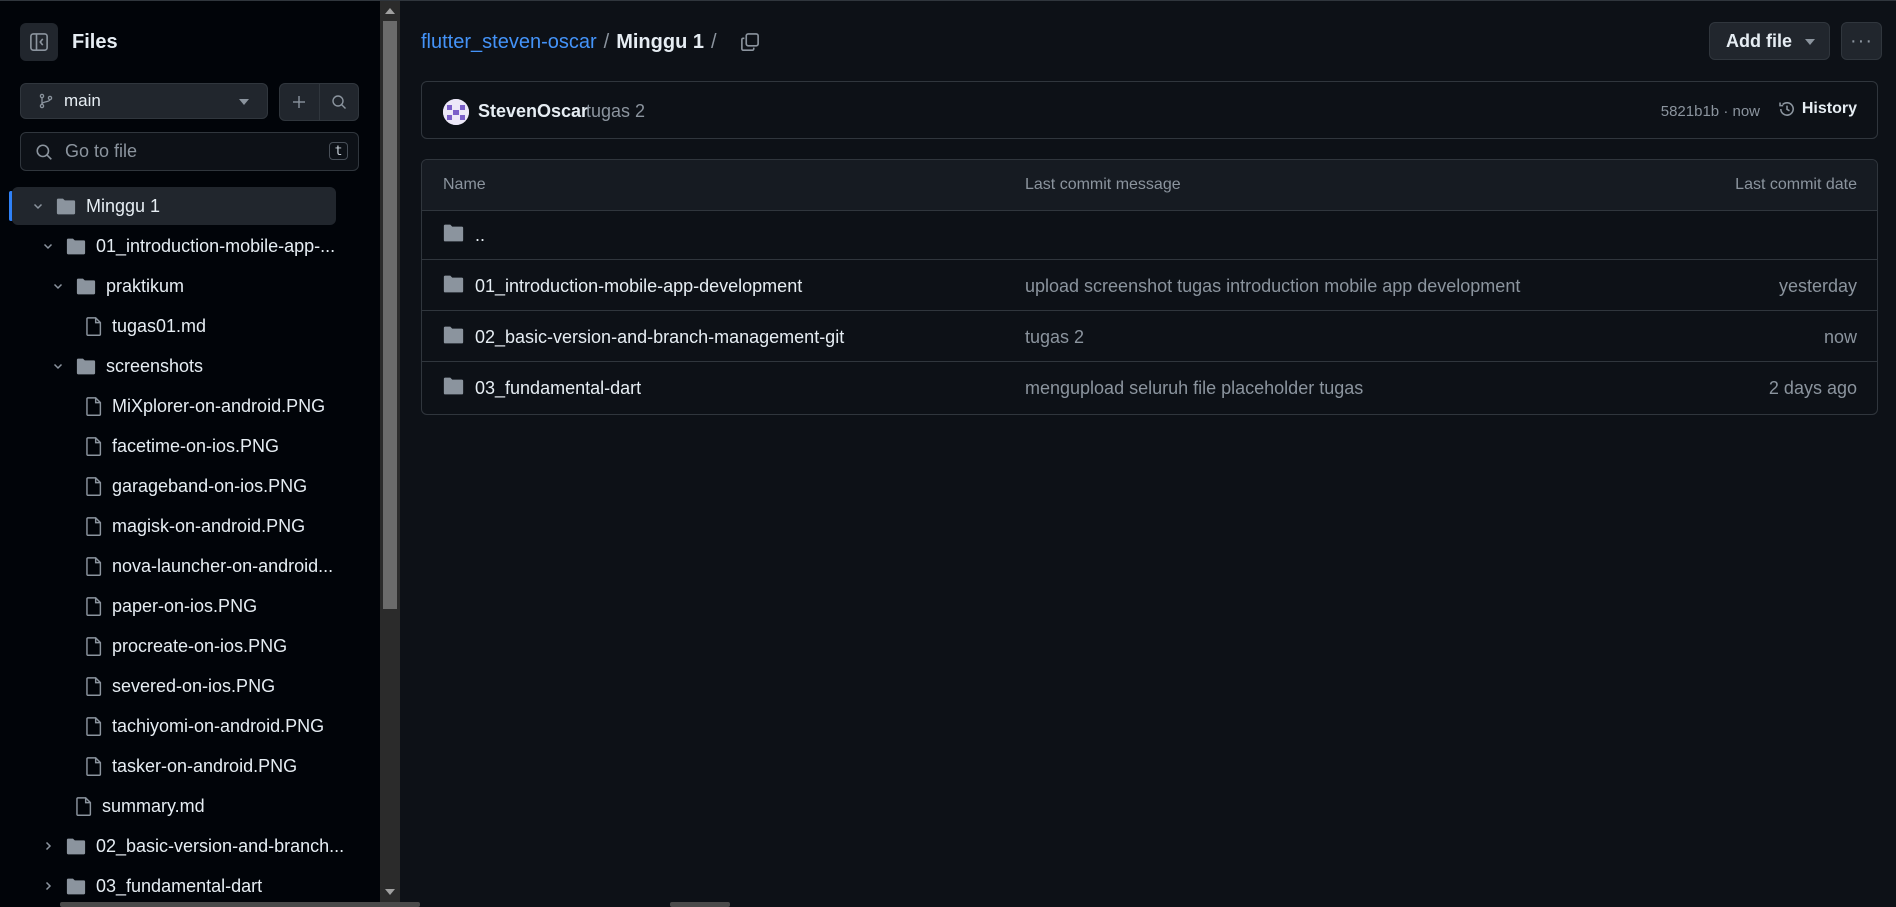  What do you see at coordinates (1759, 40) in the screenshot?
I see `add-file-label: Add file` at bounding box center [1759, 40].